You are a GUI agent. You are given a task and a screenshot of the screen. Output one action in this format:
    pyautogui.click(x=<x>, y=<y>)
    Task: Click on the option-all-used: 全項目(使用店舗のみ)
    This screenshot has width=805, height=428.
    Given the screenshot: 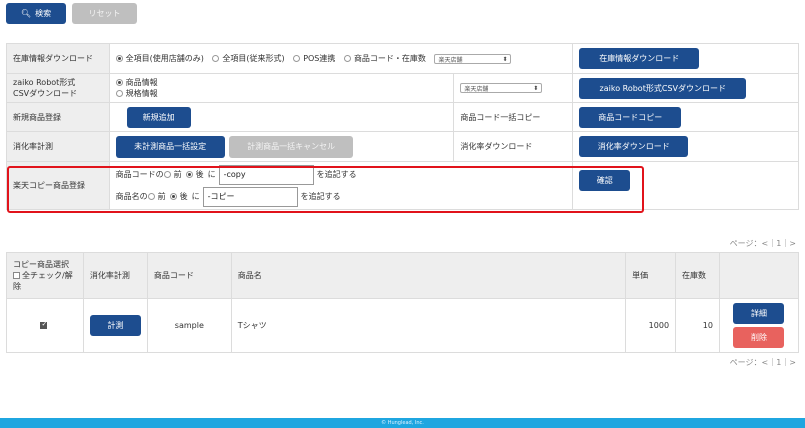 What is the action you would take?
    pyautogui.click(x=159, y=58)
    